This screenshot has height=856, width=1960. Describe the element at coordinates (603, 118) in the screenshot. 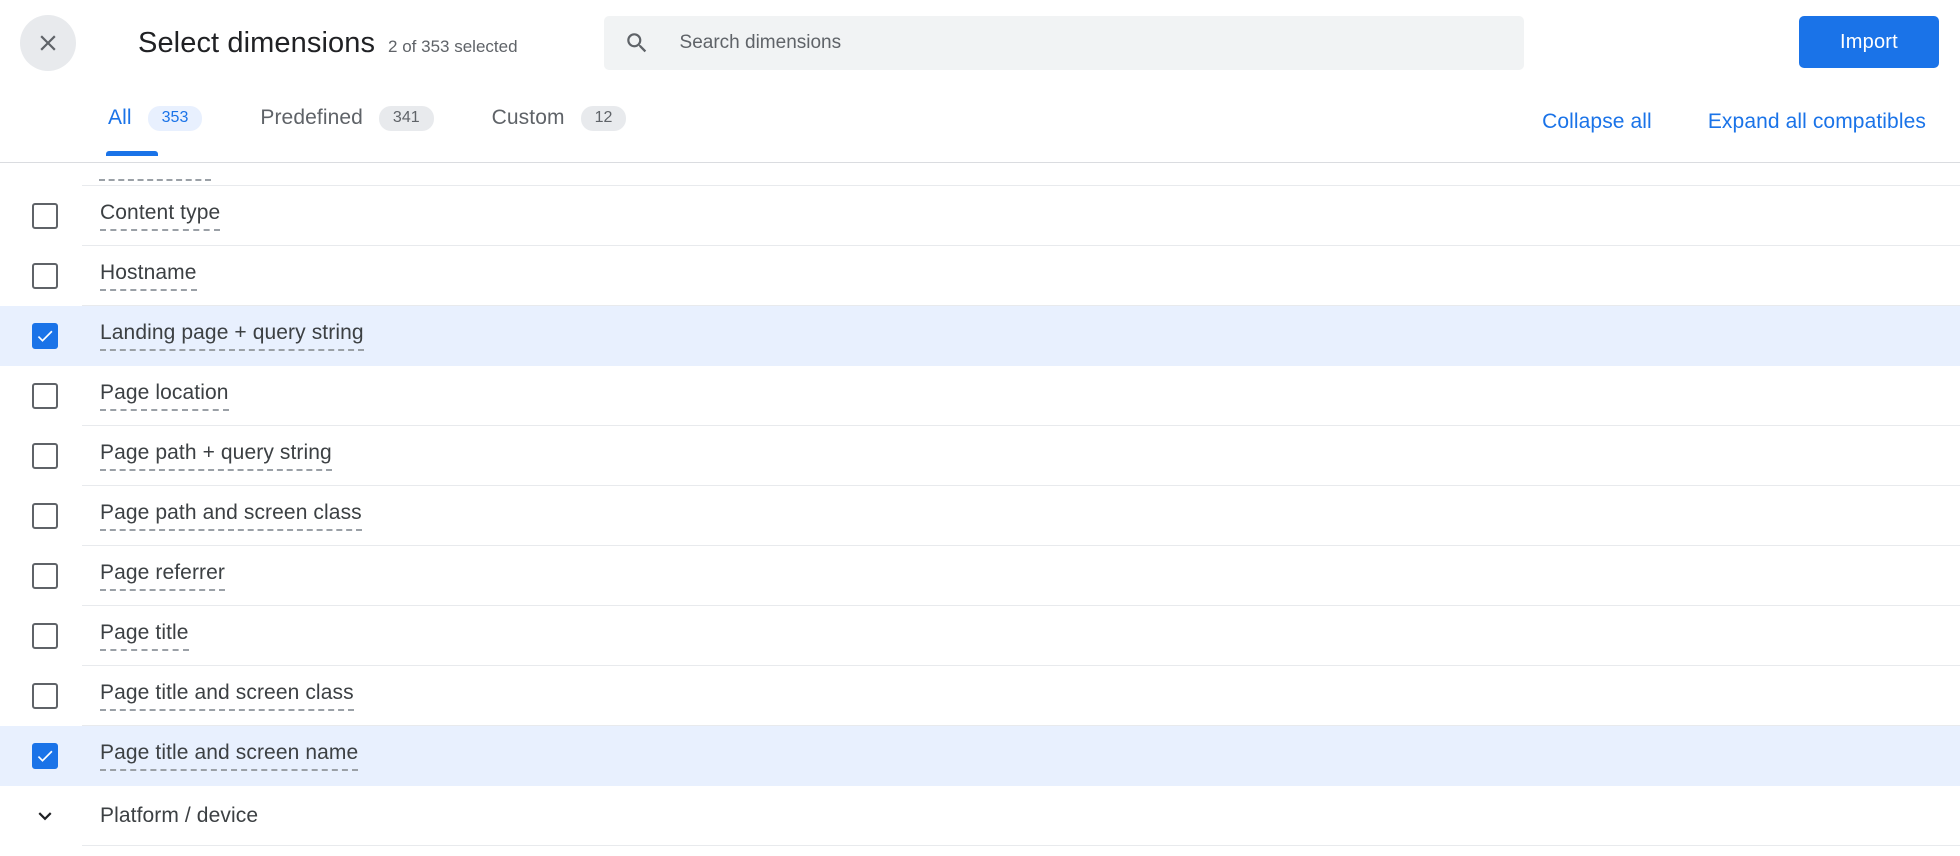

I see `tab-custom-badge: 12` at that location.